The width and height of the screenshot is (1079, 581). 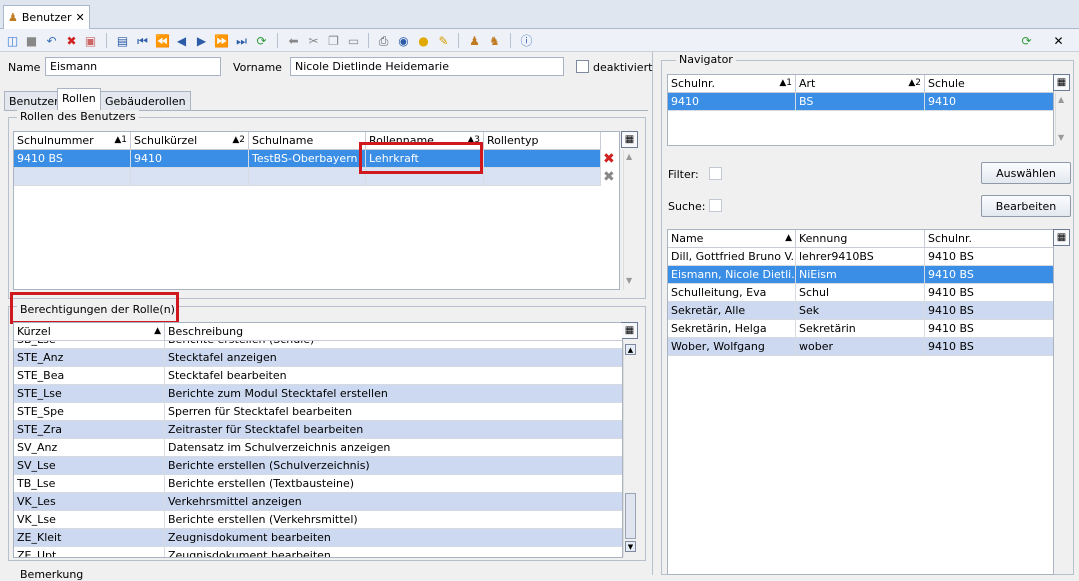 What do you see at coordinates (860, 84) in the screenshot?
I see `column-header-art: Art ▲2` at bounding box center [860, 84].